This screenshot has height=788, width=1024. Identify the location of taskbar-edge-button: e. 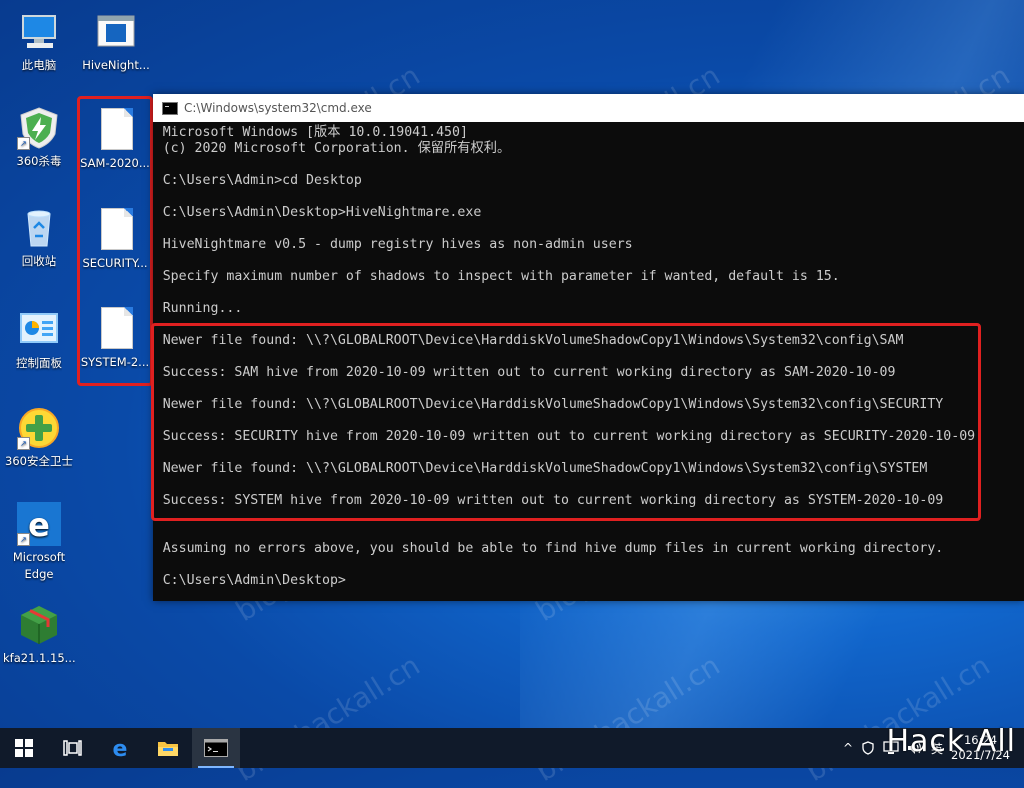
(120, 748).